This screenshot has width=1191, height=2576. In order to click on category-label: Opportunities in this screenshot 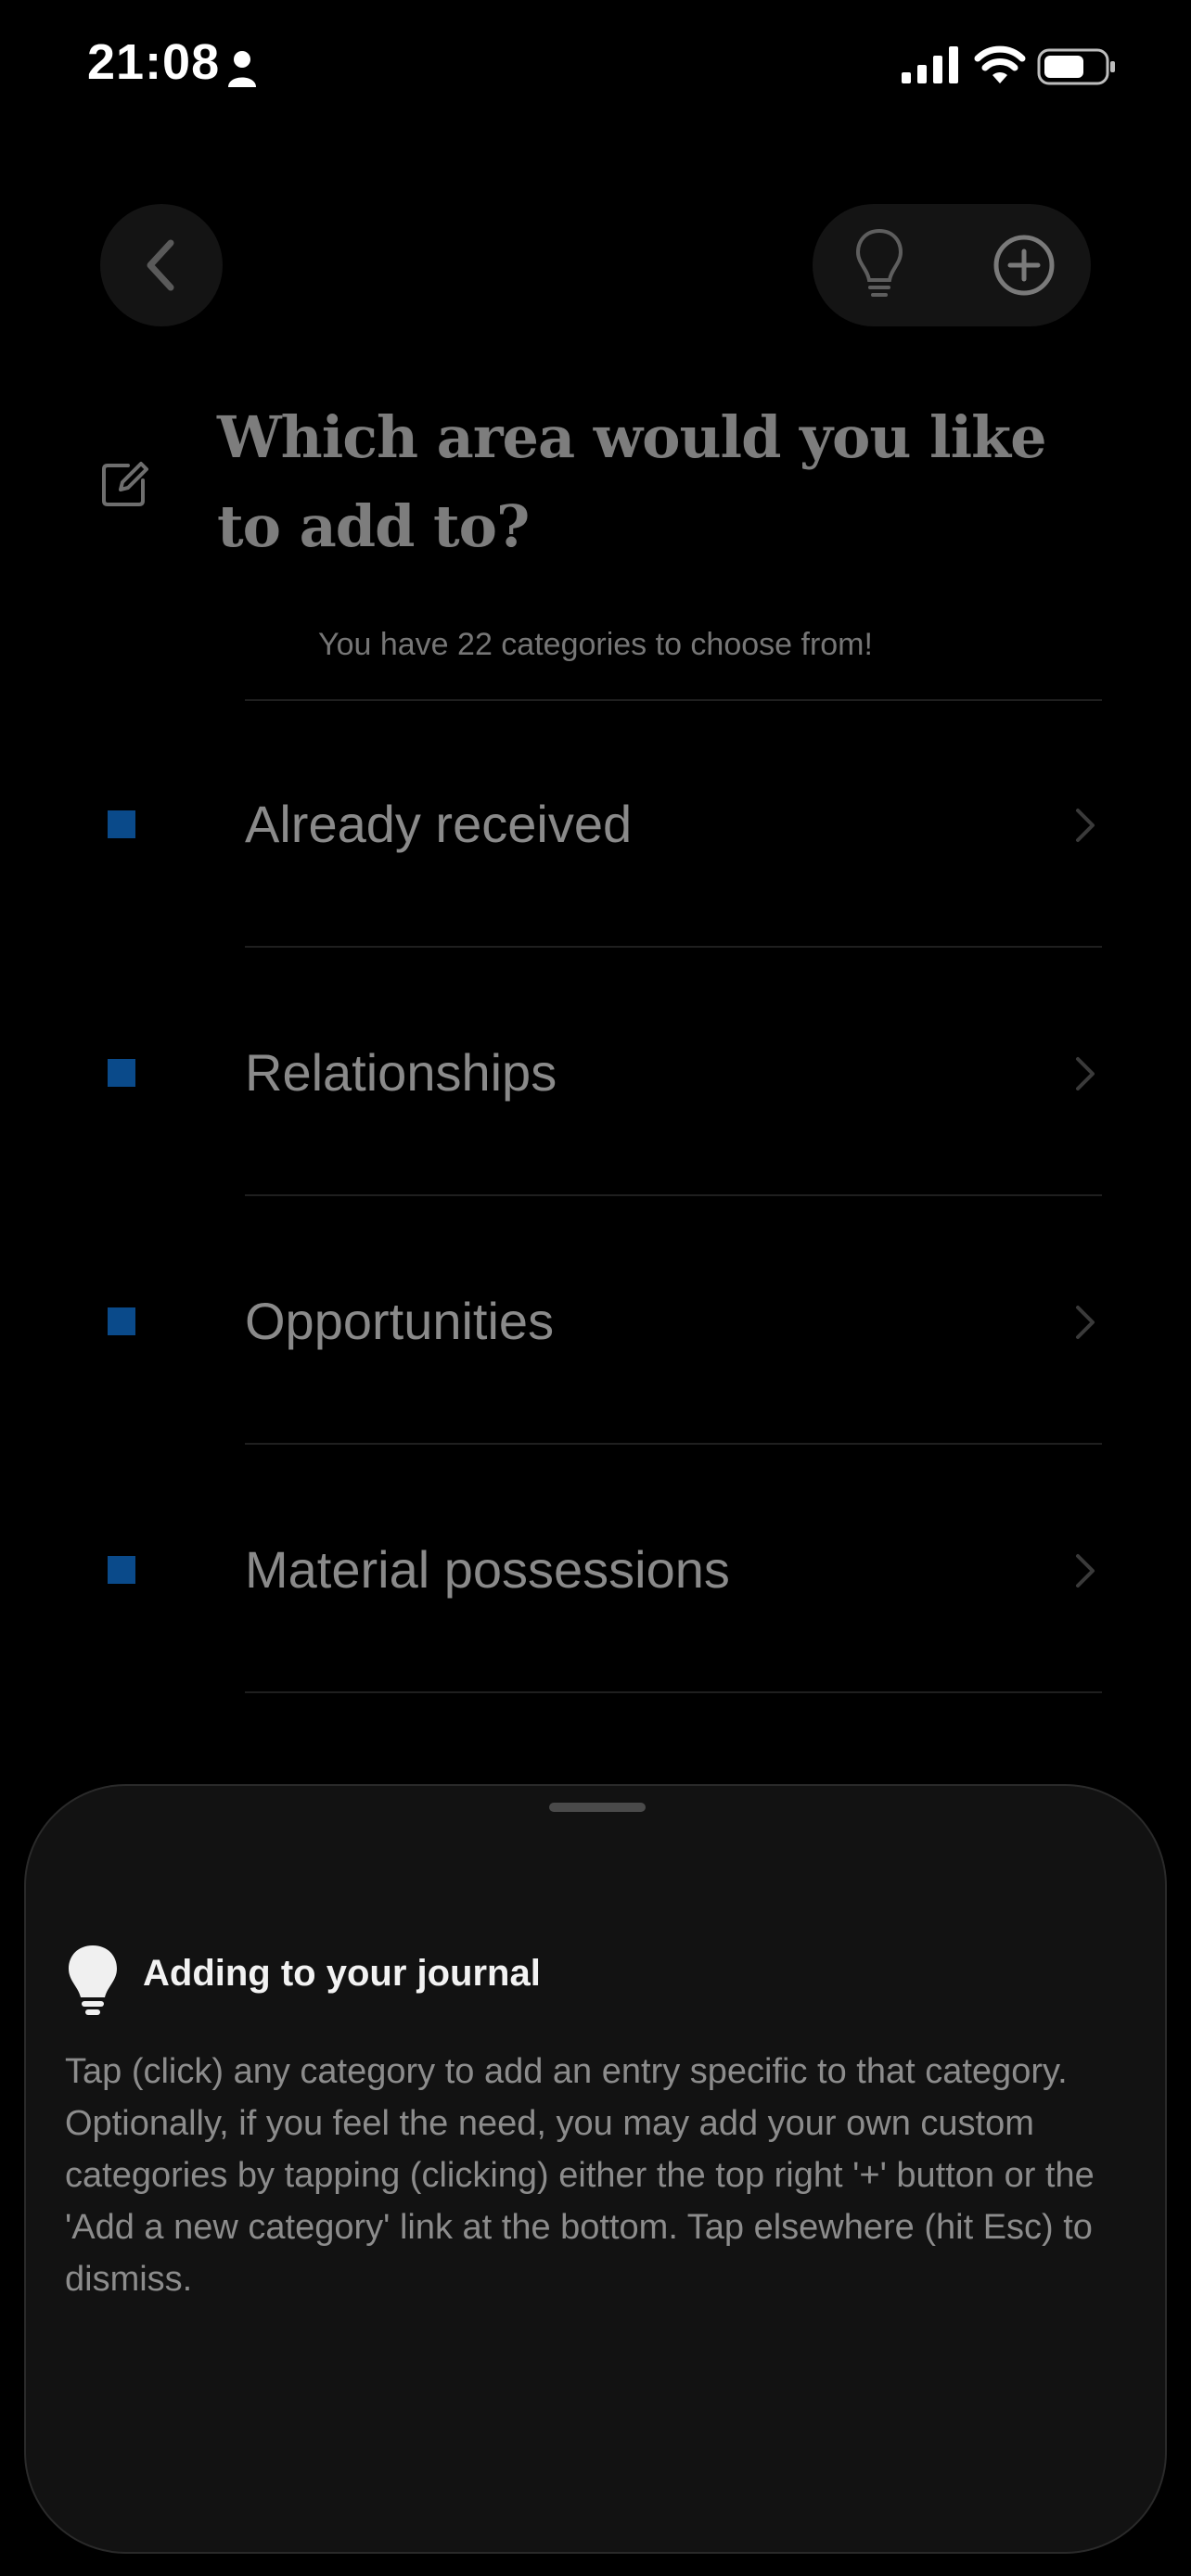, I will do `click(400, 1321)`.